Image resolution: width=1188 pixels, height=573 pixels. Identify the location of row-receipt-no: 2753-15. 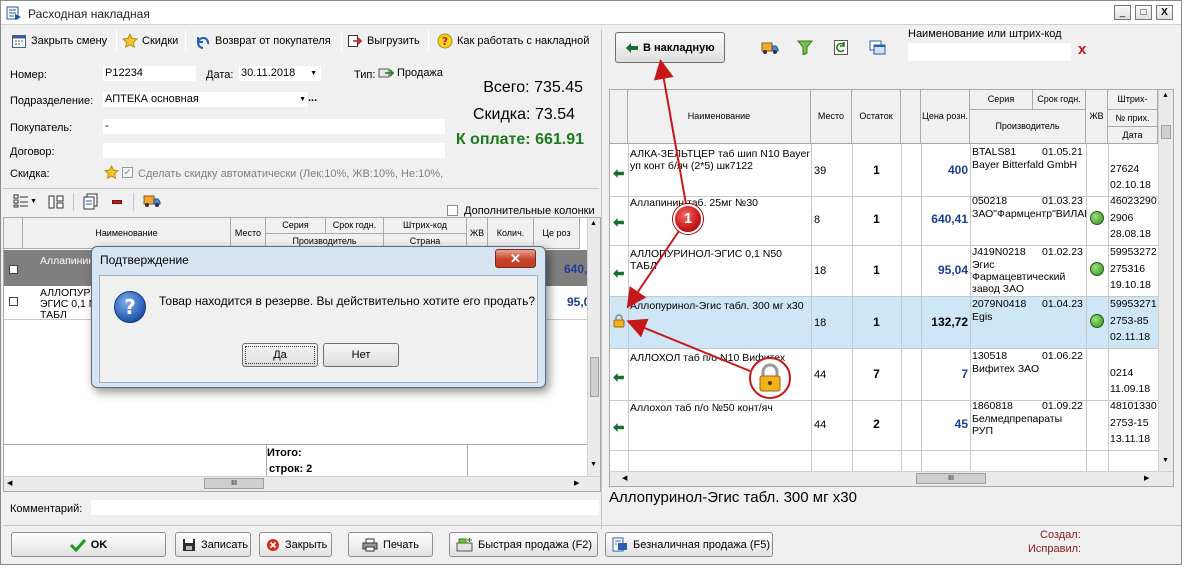
(1129, 423).